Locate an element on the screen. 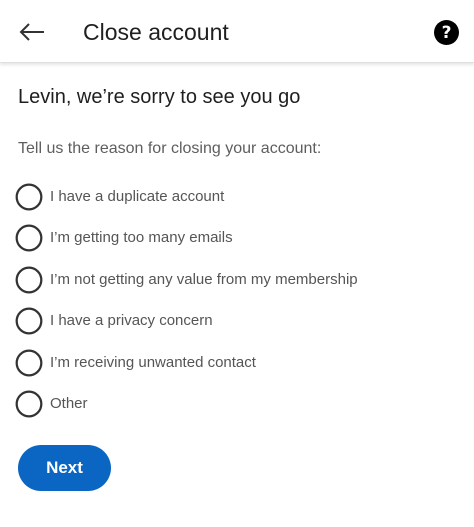 The height and width of the screenshot is (527, 474). next-button: Next is located at coordinates (64, 468).